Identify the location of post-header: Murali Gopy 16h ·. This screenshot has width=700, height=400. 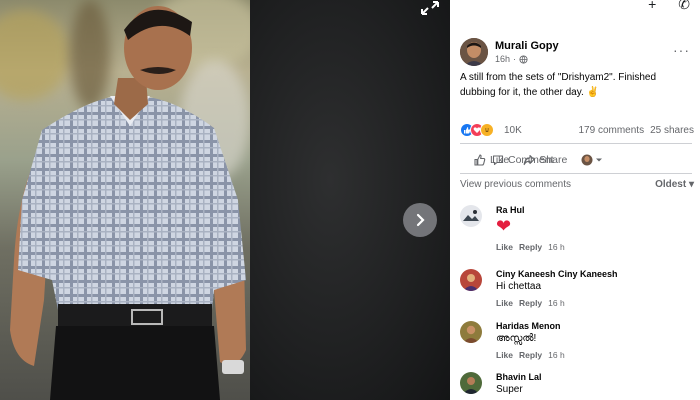
(509, 52).